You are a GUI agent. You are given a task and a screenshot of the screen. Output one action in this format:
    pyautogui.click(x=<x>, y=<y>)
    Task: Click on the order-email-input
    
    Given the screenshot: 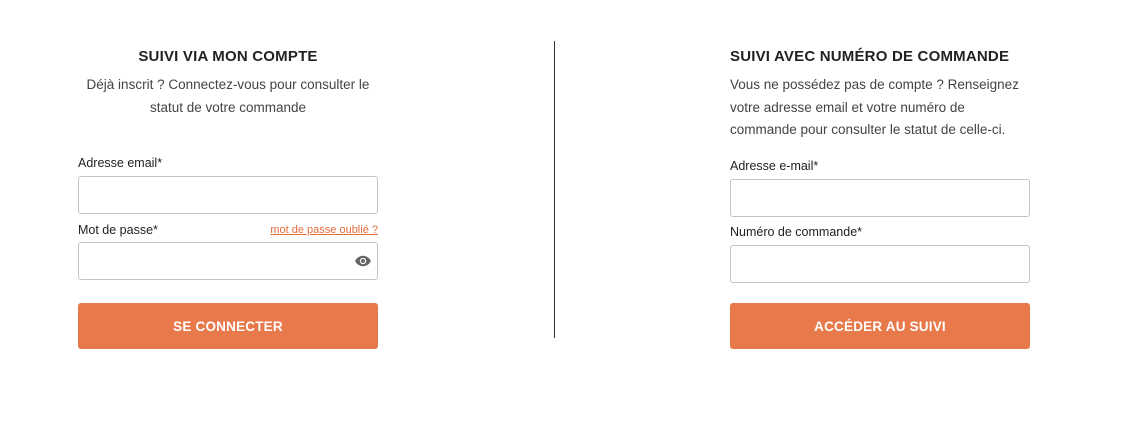 What is the action you would take?
    pyautogui.click(x=880, y=198)
    